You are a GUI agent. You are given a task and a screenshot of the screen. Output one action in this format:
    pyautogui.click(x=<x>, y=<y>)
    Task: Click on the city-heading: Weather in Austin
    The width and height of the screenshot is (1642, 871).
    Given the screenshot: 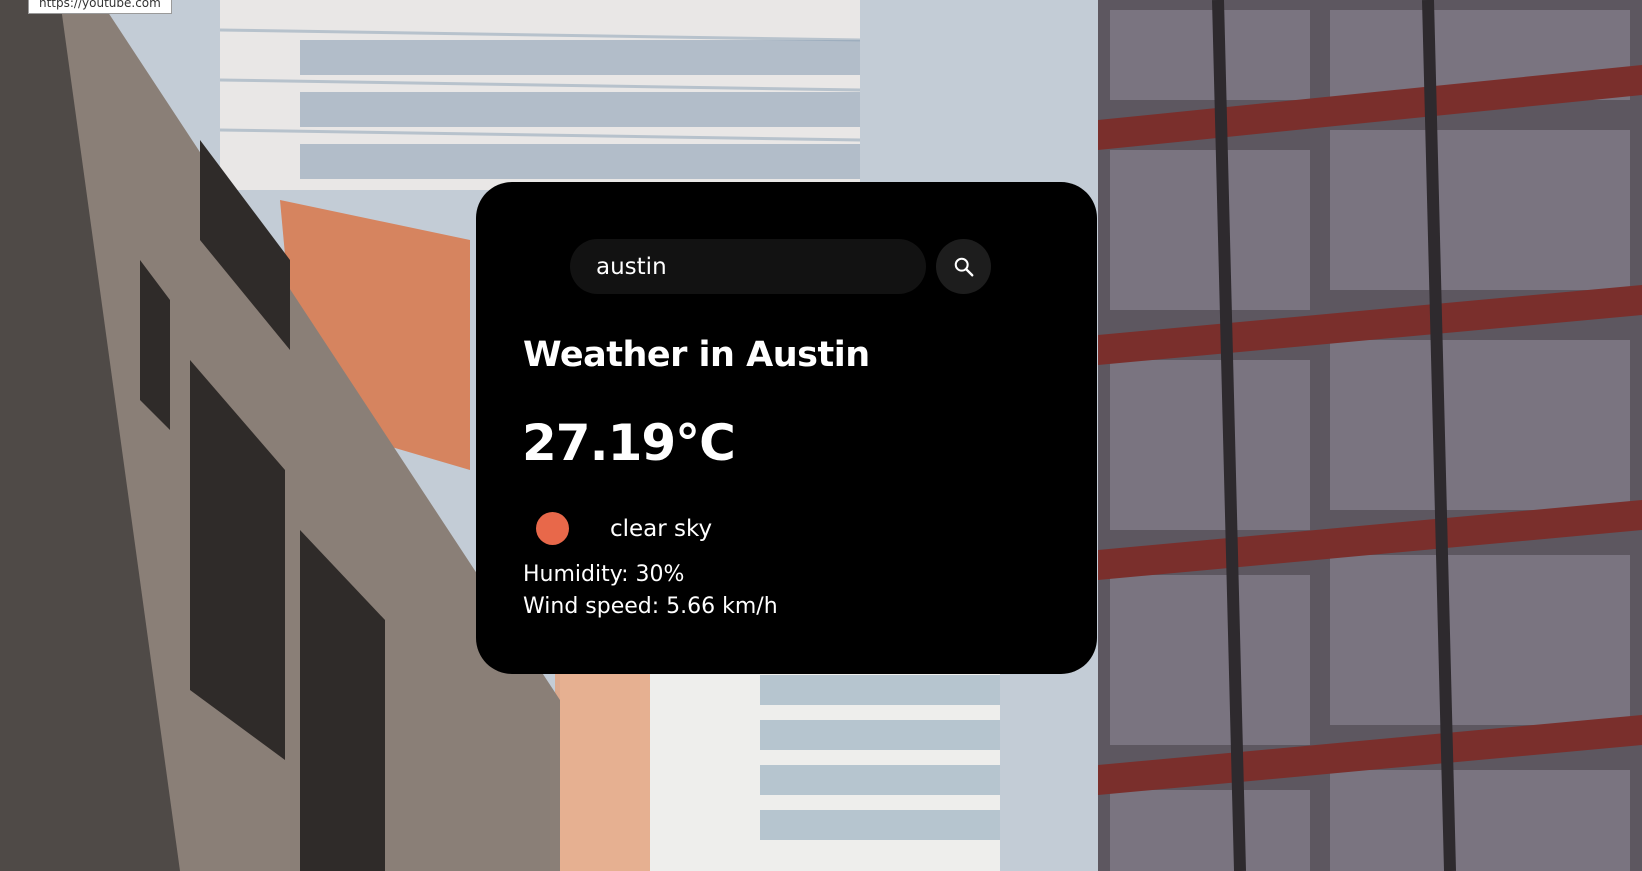 What is the action you would take?
    pyautogui.click(x=696, y=355)
    